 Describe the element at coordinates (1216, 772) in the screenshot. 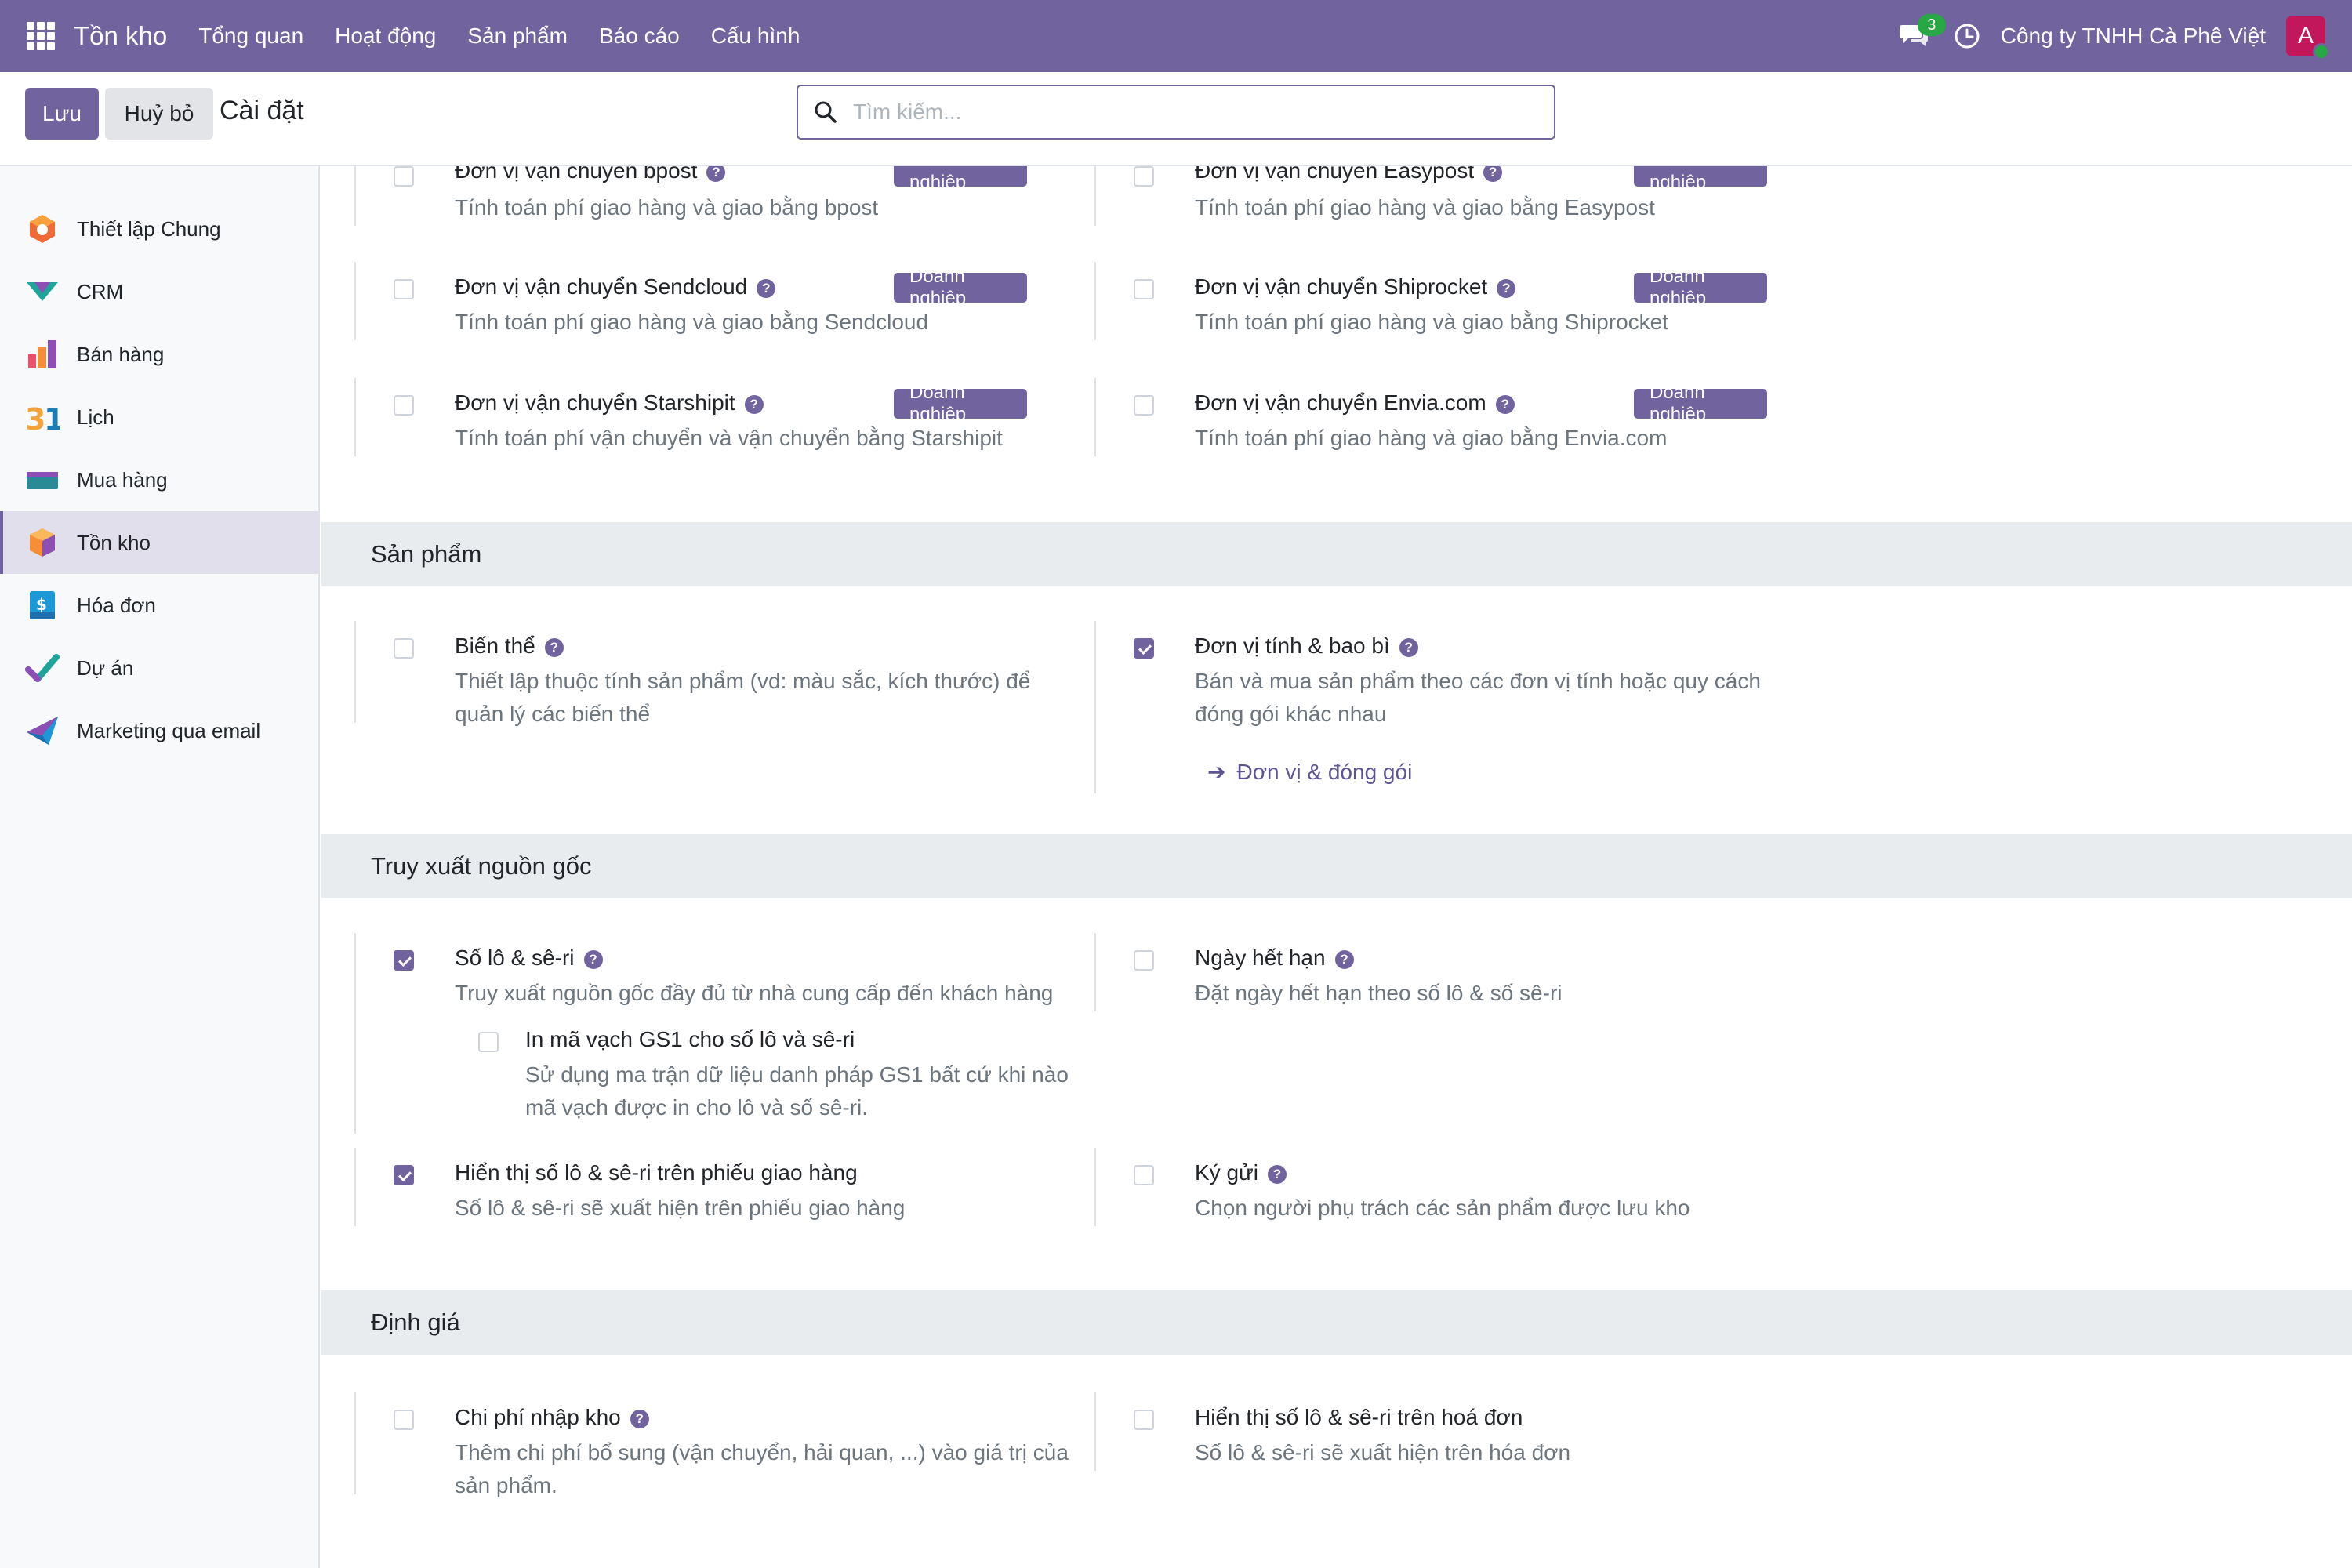

I see `arrow-right-icon: ➔` at that location.